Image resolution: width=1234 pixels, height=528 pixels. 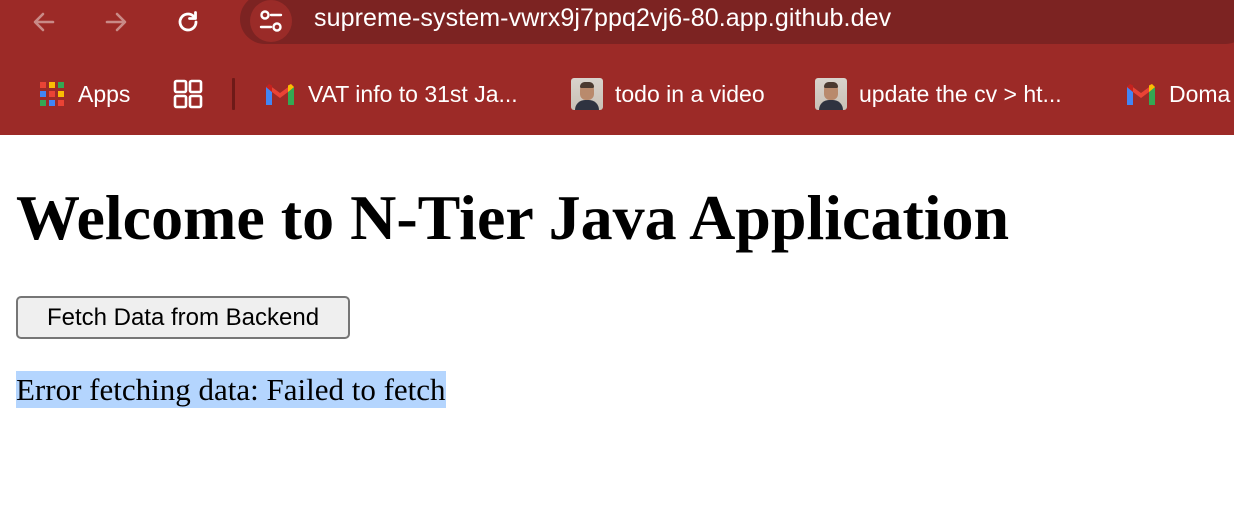 I want to click on page-title: Welcome to N-Tier Java Application, so click(x=513, y=217).